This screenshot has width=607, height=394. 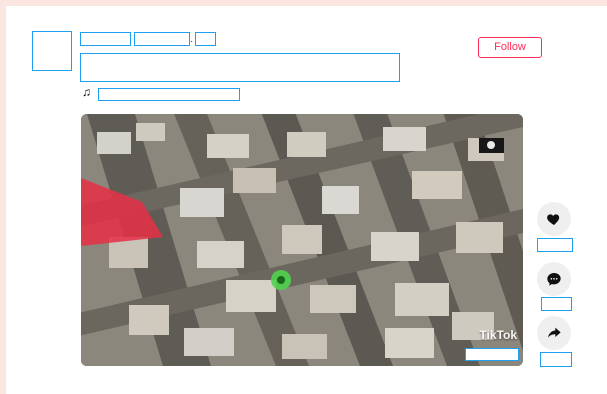 I want to click on music-note-icon: ♫, so click(x=86, y=92).